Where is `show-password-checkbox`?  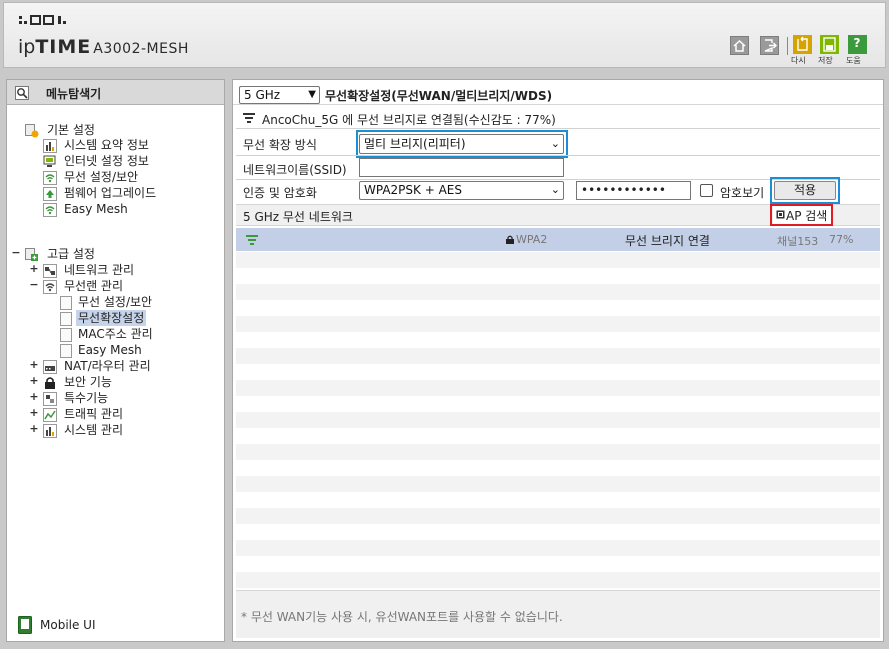
show-password-checkbox is located at coordinates (706, 190).